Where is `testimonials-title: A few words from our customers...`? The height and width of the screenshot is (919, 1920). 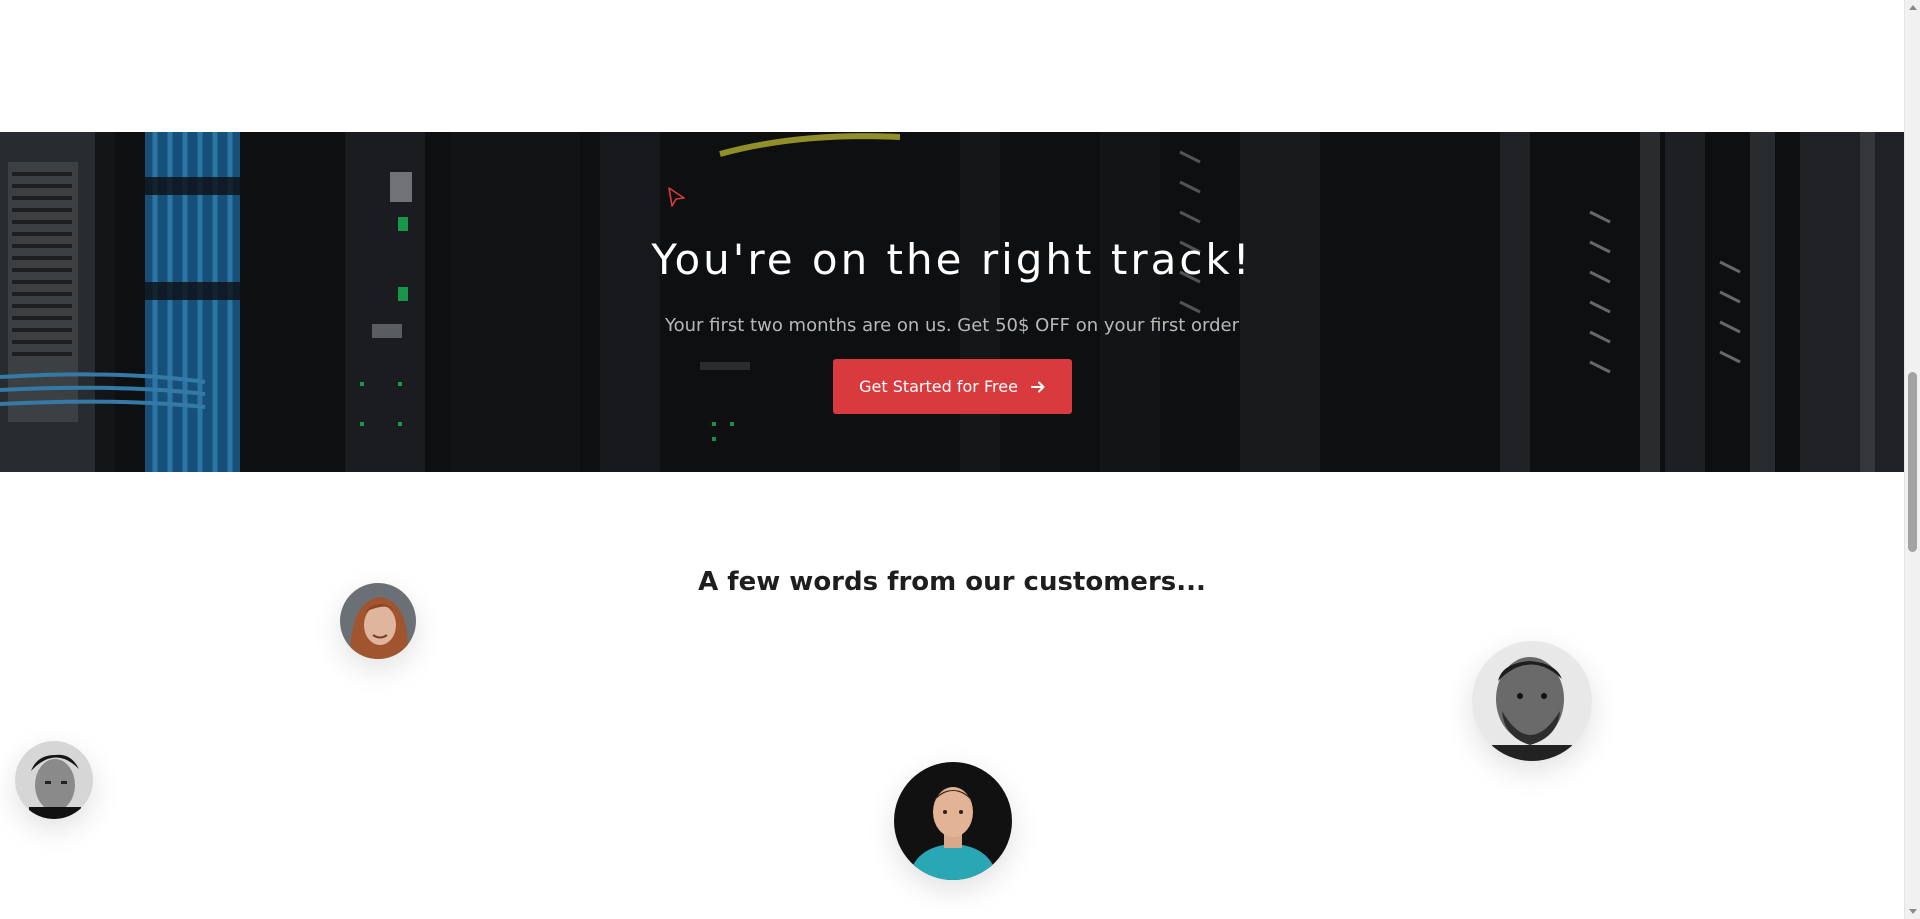
testimonials-title: A few words from our customers... is located at coordinates (952, 582).